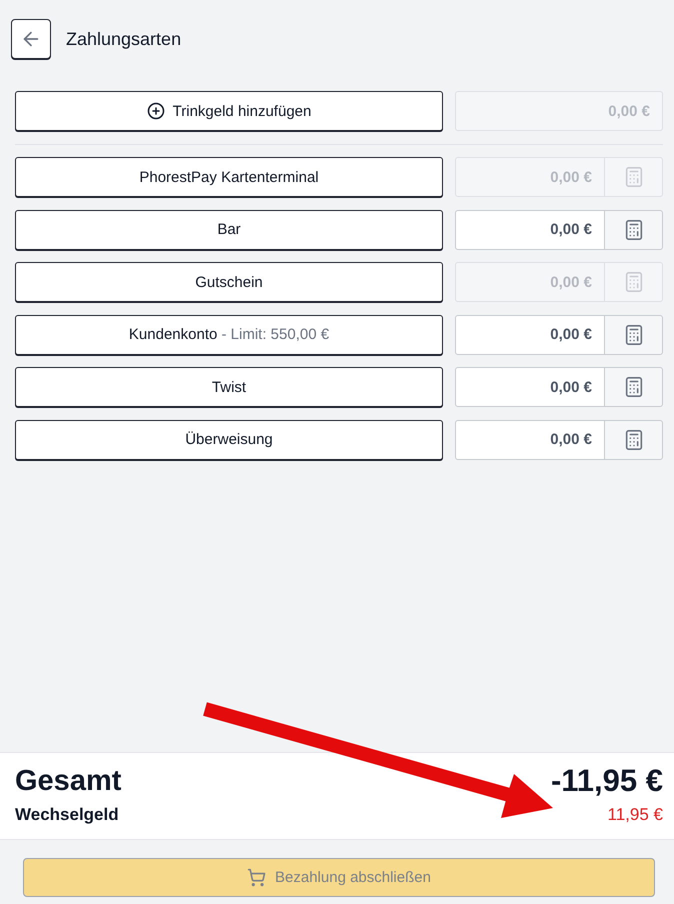  What do you see at coordinates (68, 781) in the screenshot?
I see `total-label: Gesamt` at bounding box center [68, 781].